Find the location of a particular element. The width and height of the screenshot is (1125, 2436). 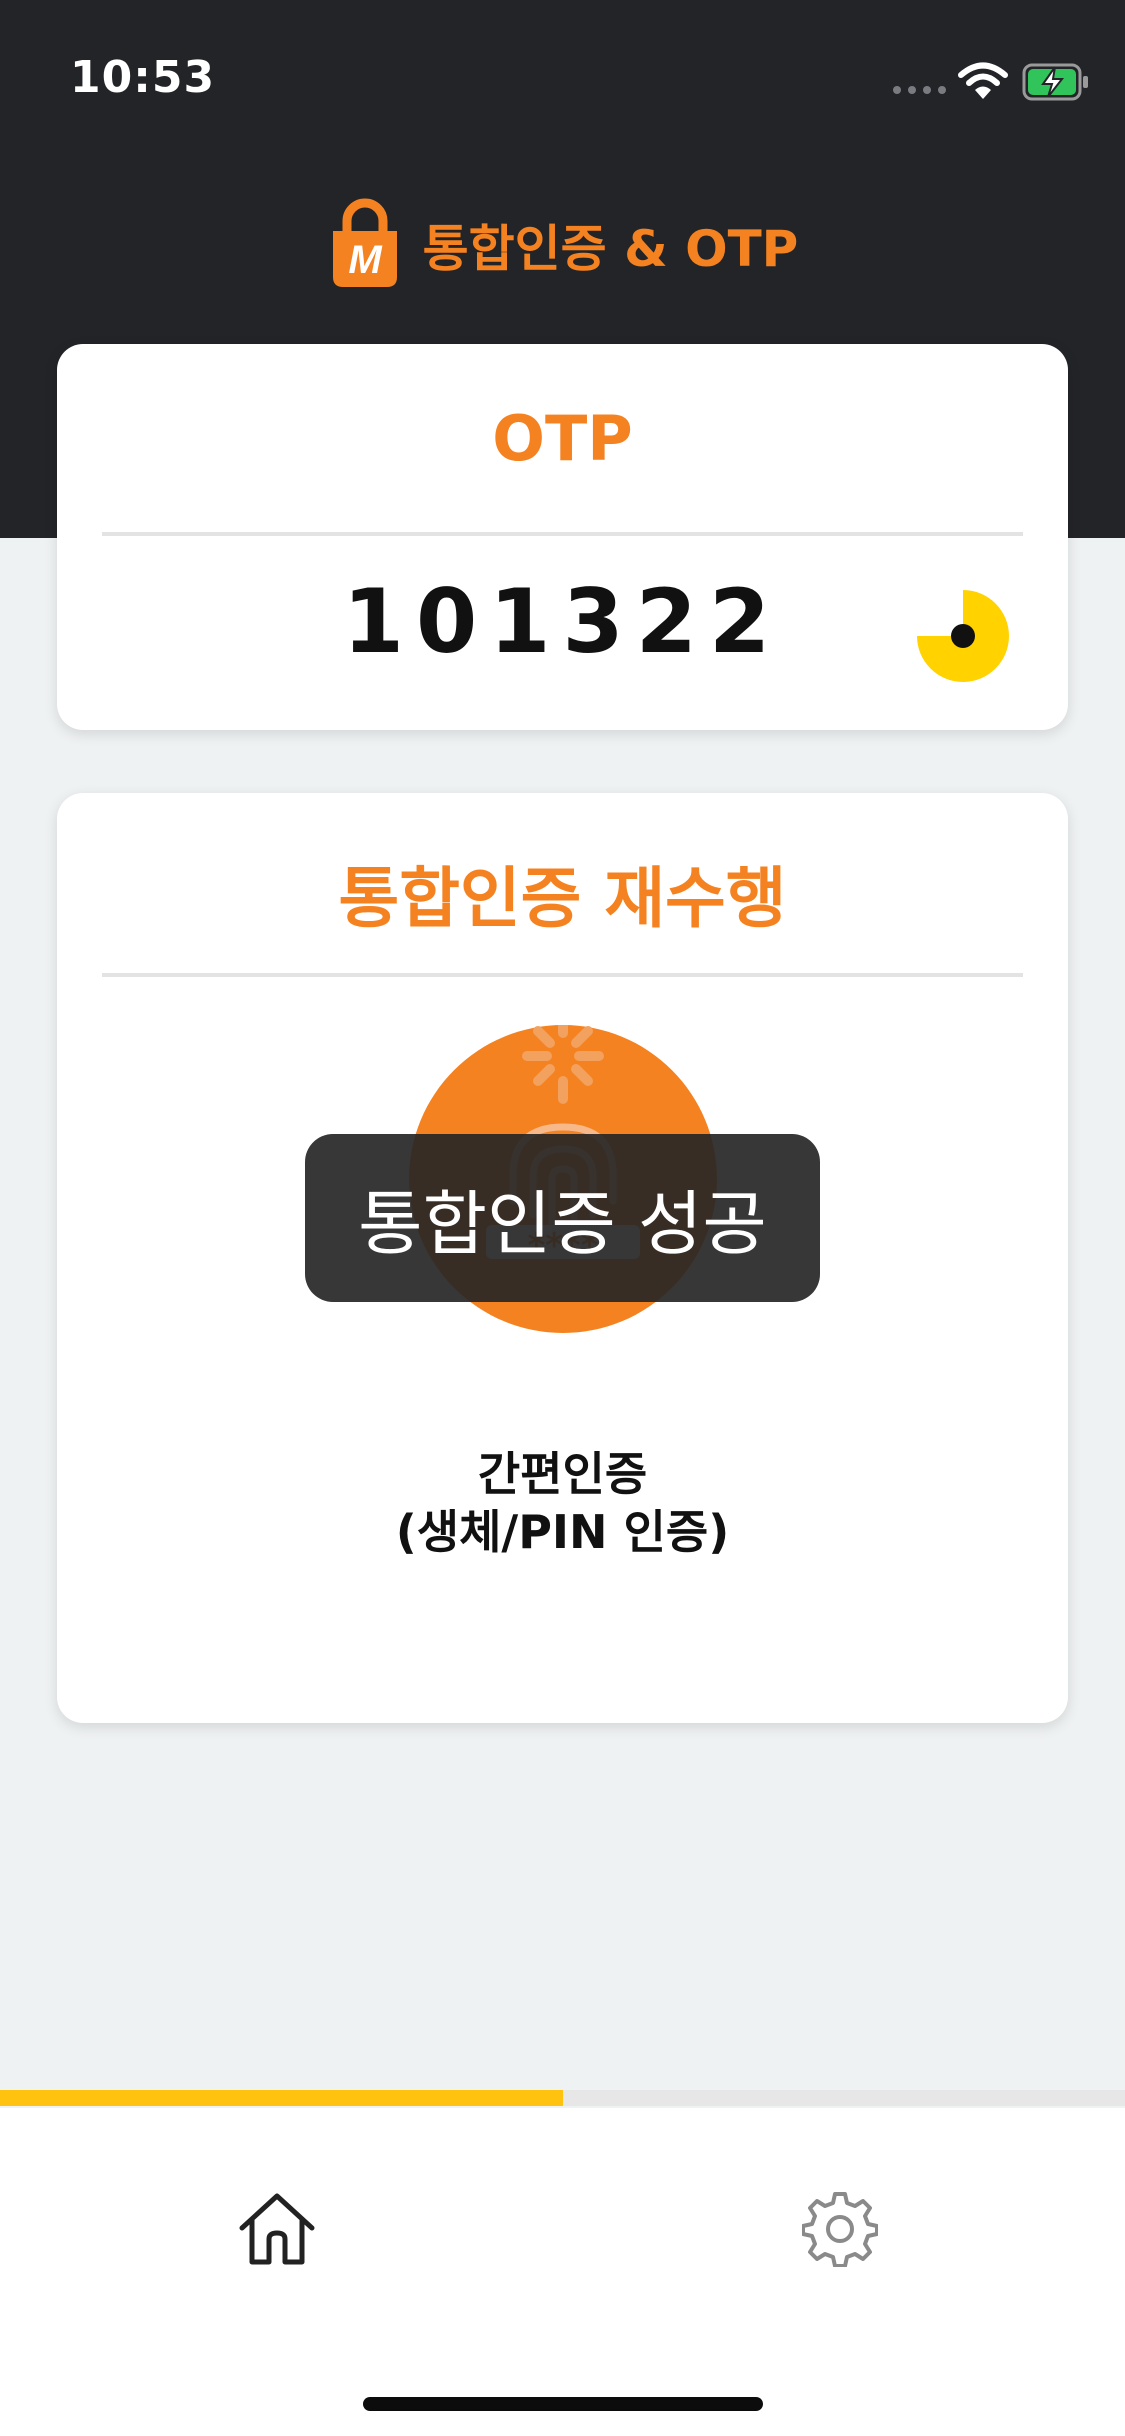

app-header: M 통합인증 & OTP is located at coordinates (562, 245).